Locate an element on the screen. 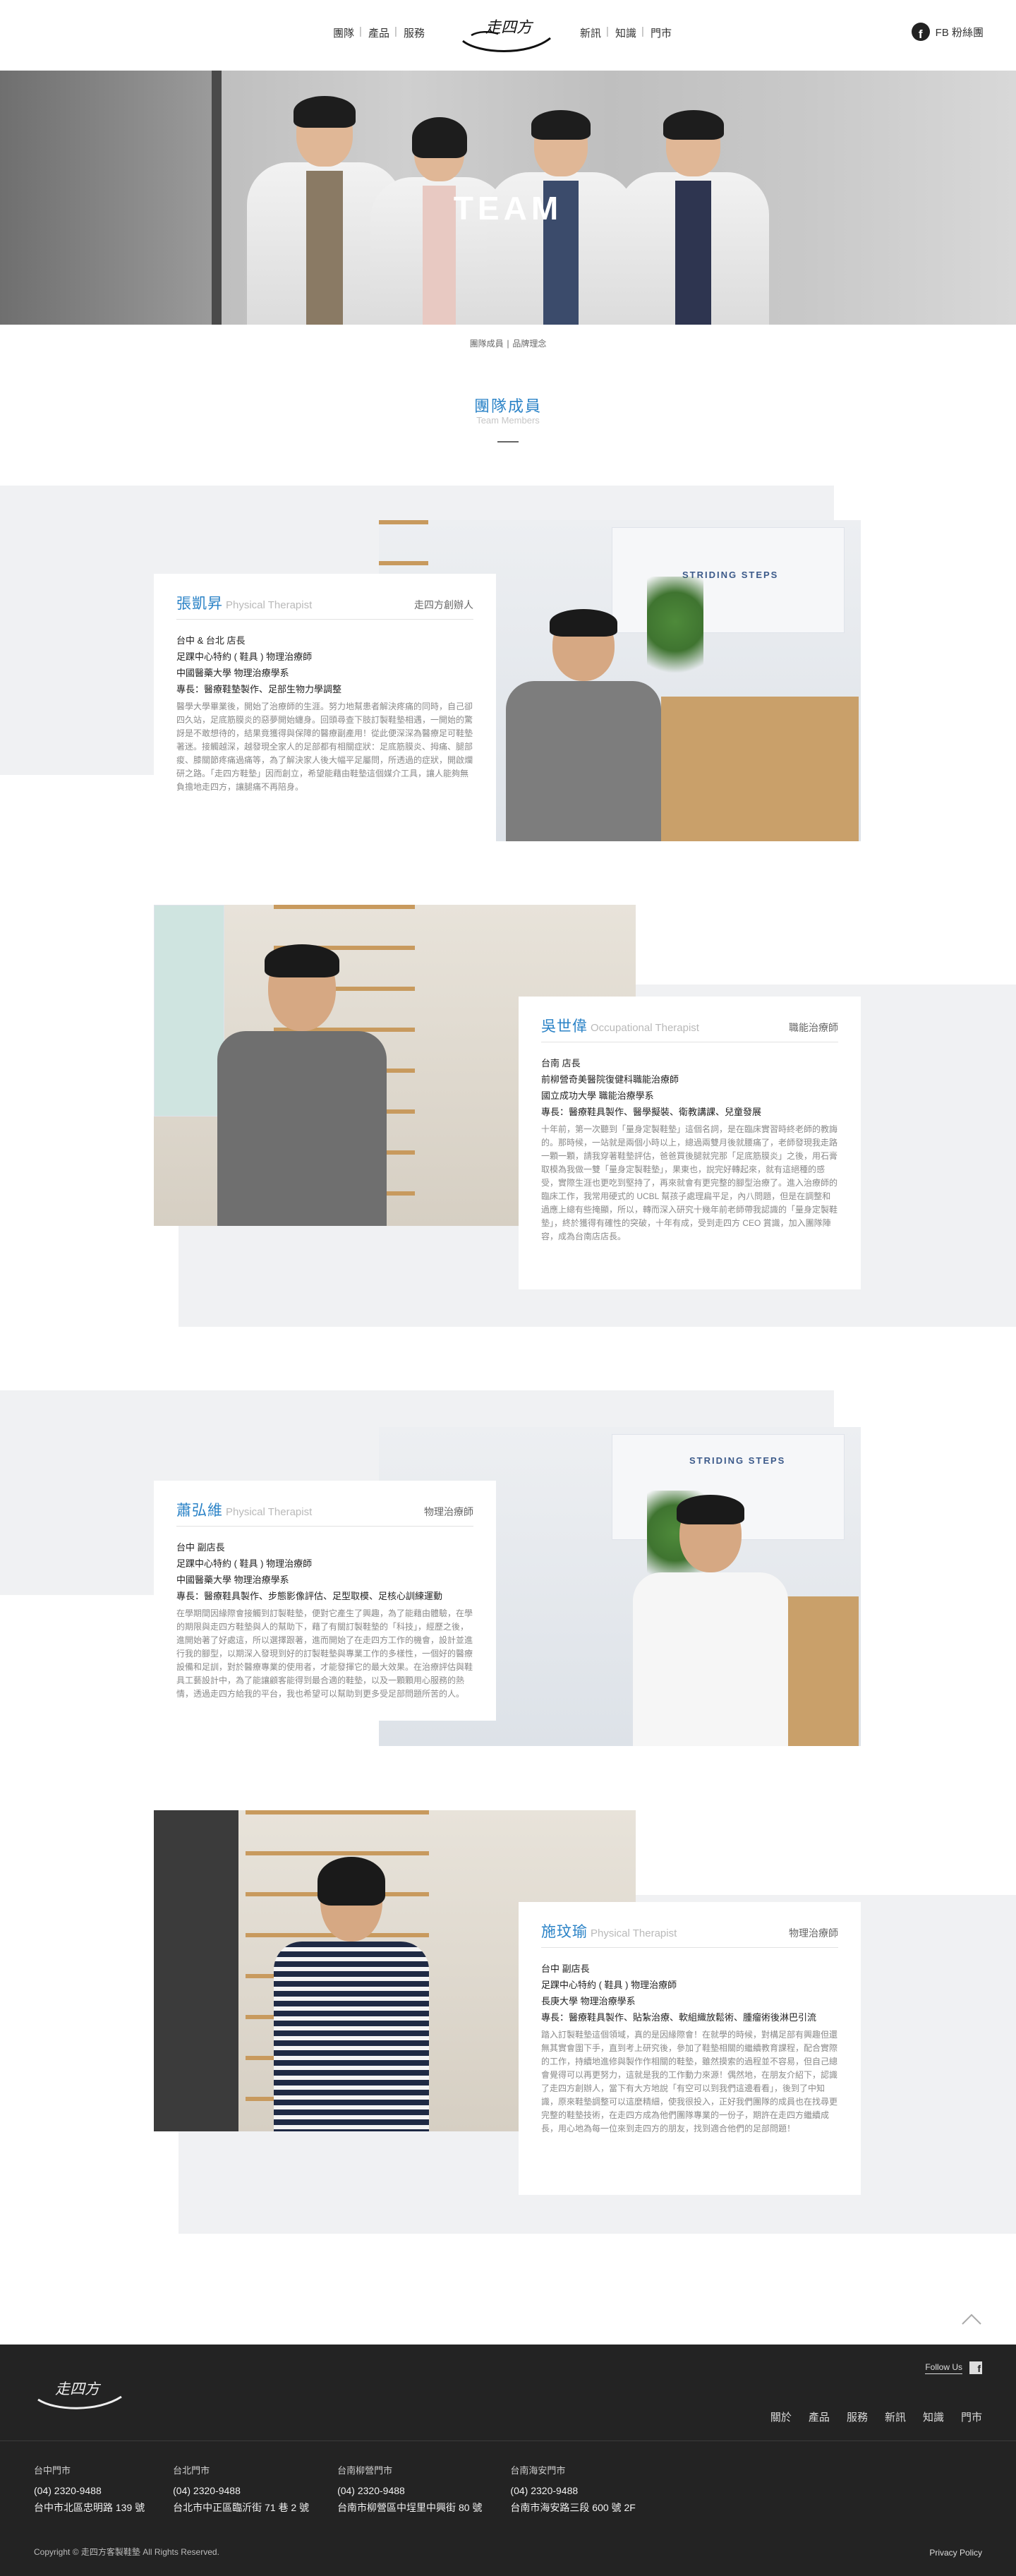 The image size is (1016, 2576). hero-banner: TEAM is located at coordinates (508, 198).